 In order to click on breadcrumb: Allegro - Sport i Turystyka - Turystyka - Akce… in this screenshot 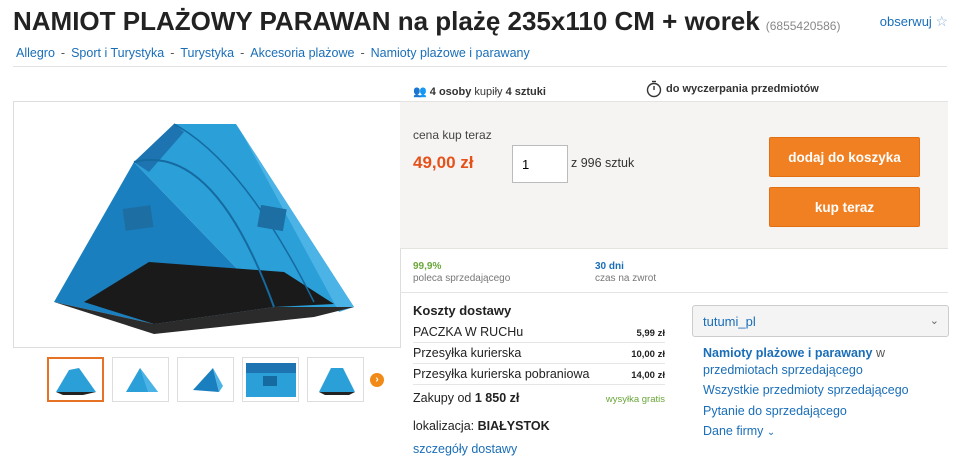, I will do `click(273, 53)`.